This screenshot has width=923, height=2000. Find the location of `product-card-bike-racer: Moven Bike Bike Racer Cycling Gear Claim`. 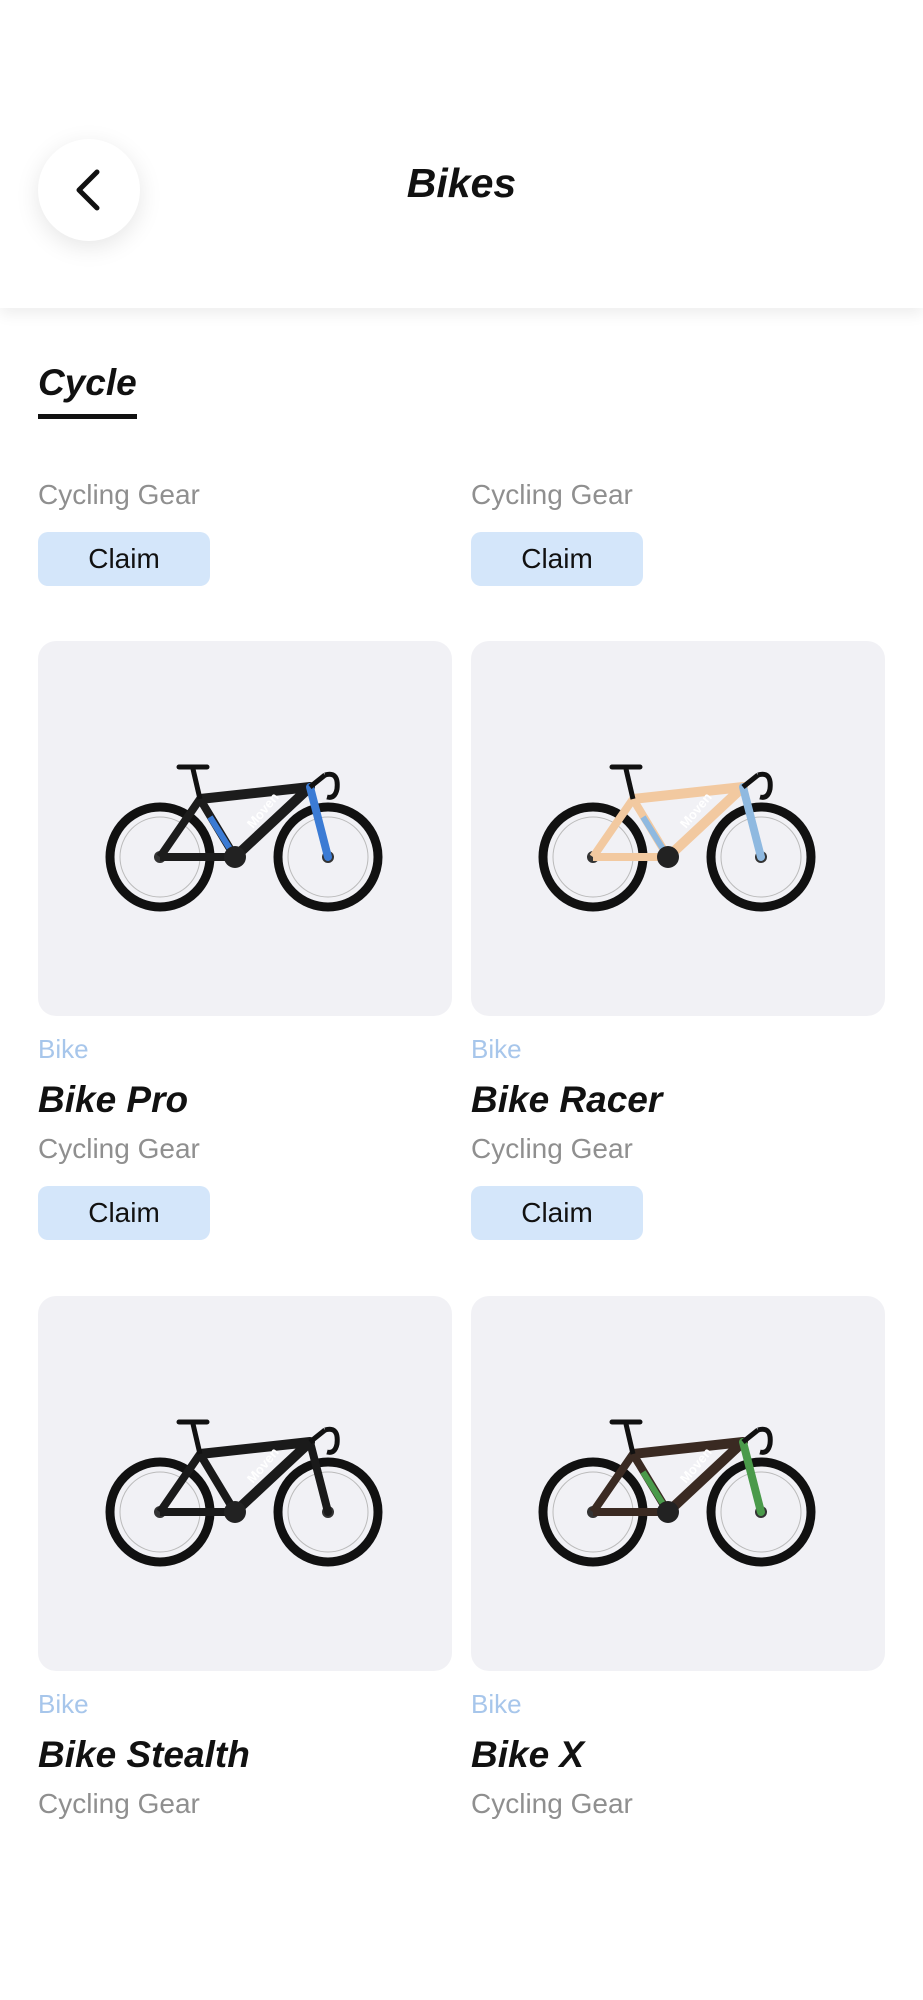

product-card-bike-racer: Moven Bike Bike Racer Cycling Gear Claim is located at coordinates (678, 940).